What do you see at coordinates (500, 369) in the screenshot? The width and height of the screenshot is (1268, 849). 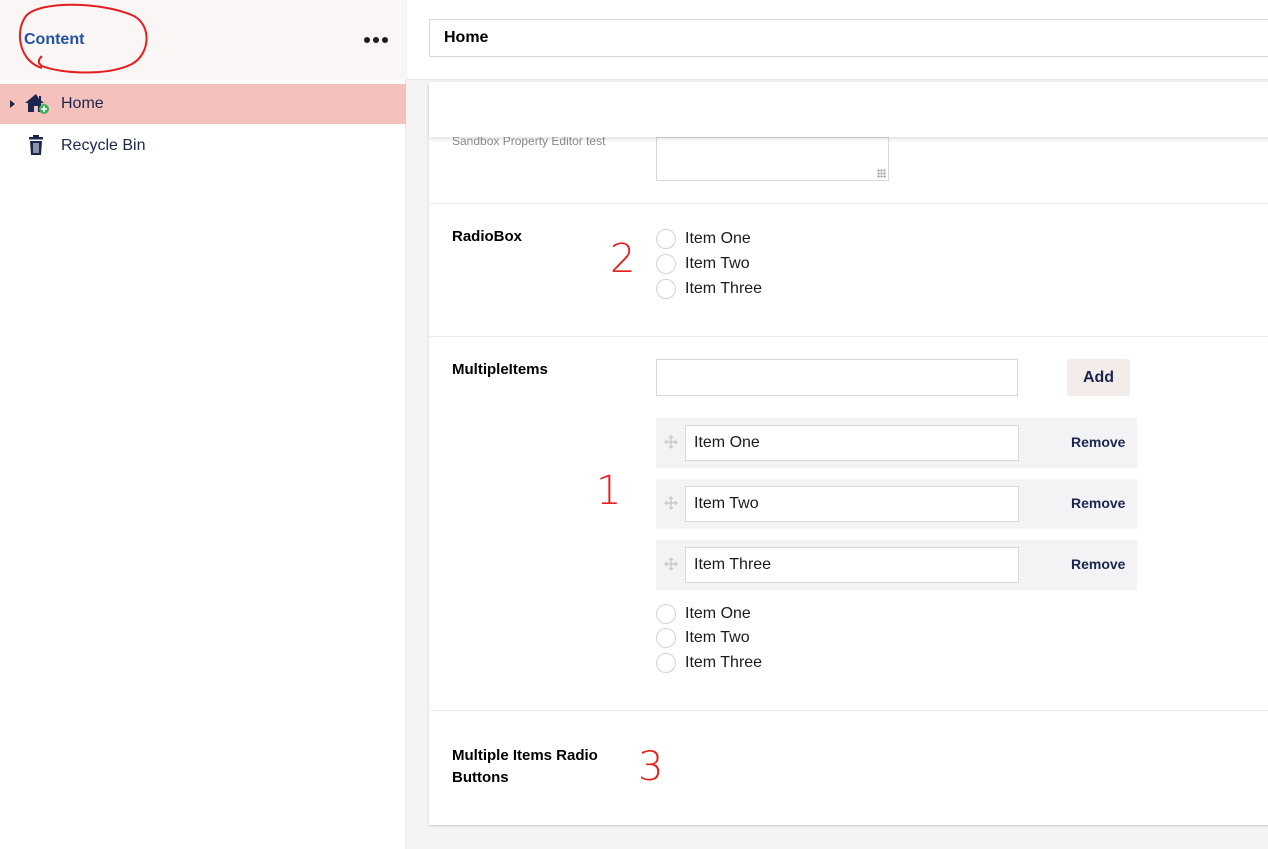 I see `multiple-items-label: MultipleItems` at bounding box center [500, 369].